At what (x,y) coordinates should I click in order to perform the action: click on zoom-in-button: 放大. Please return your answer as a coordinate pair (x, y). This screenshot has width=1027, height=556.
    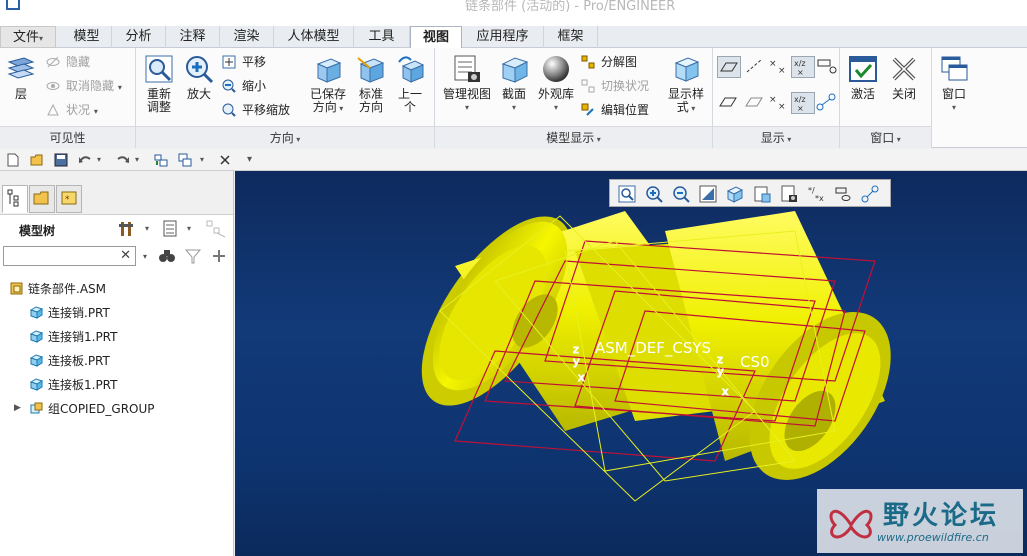
    Looking at the image, I should click on (199, 77).